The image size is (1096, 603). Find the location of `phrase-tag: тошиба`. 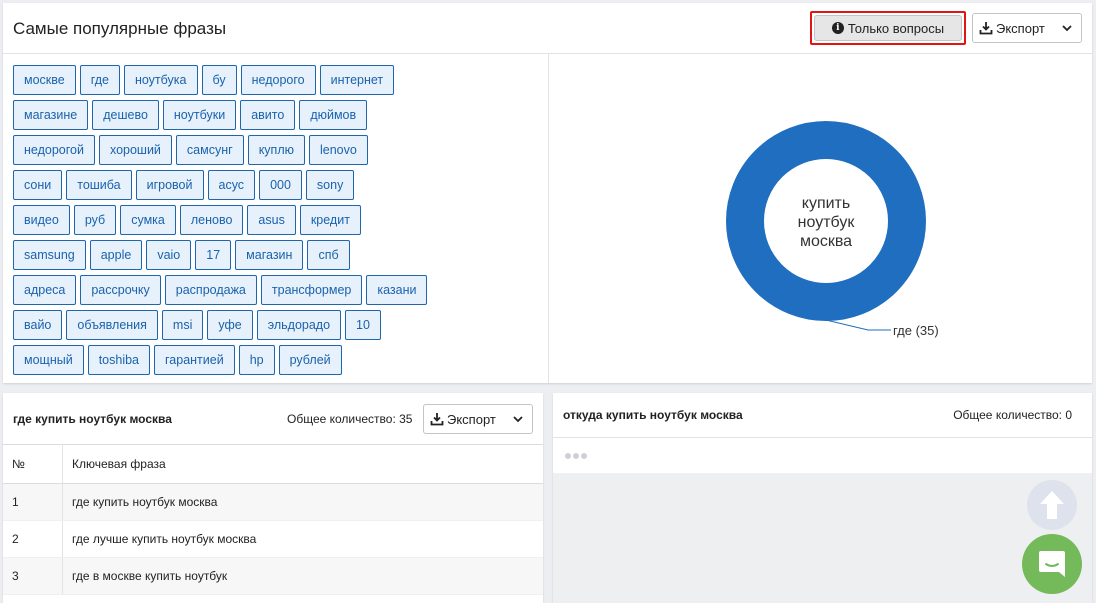

phrase-tag: тошиба is located at coordinates (99, 185).